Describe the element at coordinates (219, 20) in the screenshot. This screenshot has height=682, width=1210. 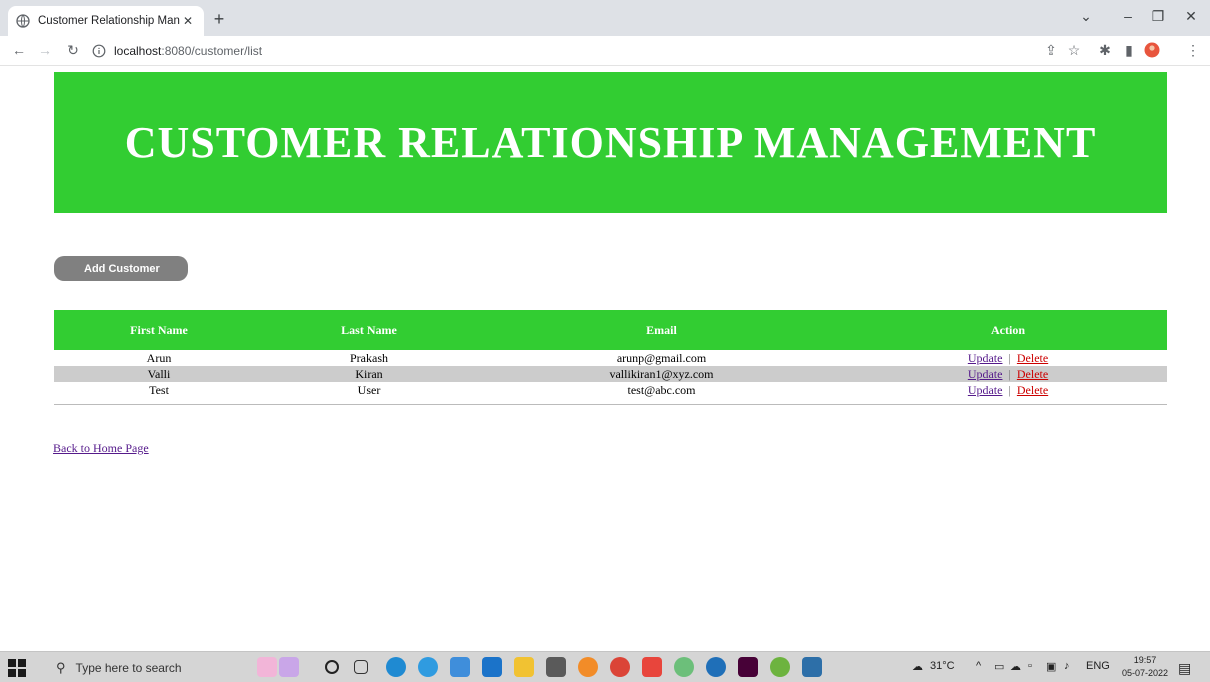
I see `new-tab-button: +` at that location.